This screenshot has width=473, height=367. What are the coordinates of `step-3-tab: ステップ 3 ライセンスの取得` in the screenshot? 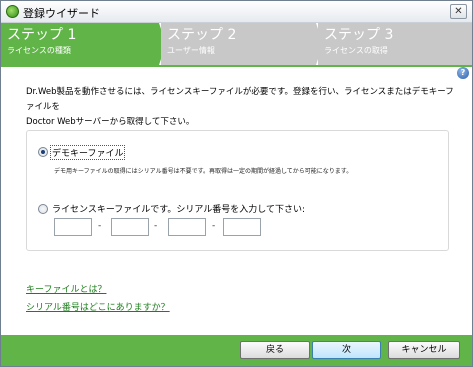 It's located at (395, 44).